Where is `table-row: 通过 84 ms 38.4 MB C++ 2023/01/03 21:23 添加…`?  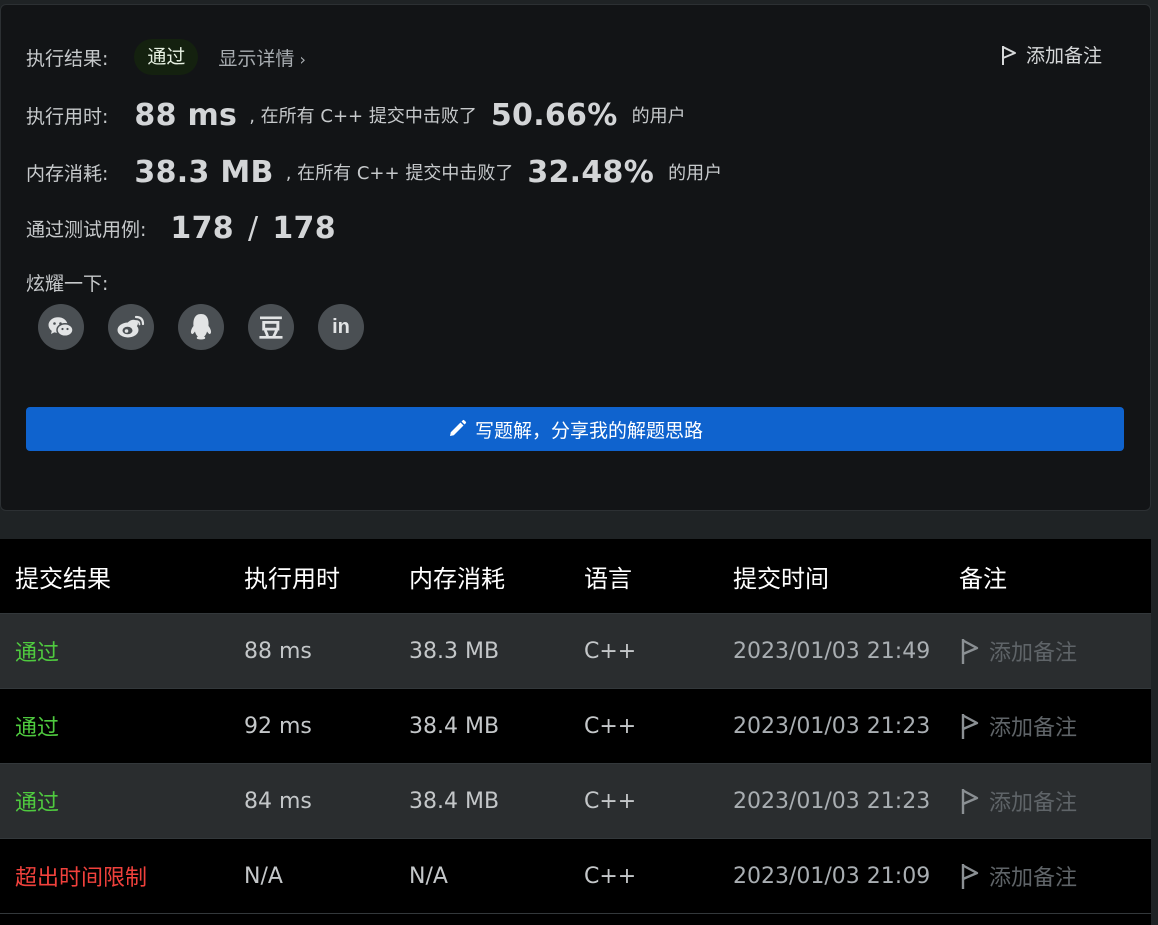
table-row: 通过 84 ms 38.4 MB C++ 2023/01/03 21:23 添加… is located at coordinates (575, 801).